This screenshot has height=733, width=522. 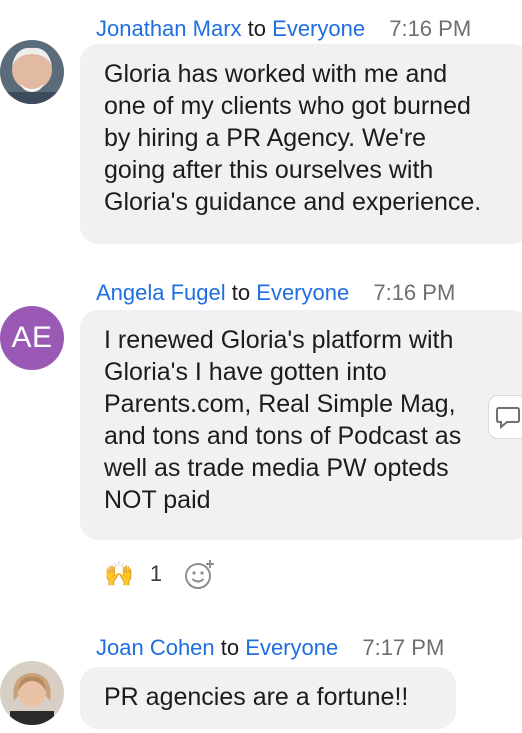 I want to click on message-line: going after this ourselves with, so click(x=269, y=170).